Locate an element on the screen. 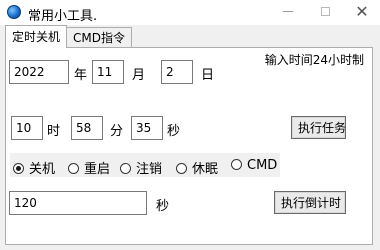  minimize-button is located at coordinates (288, 12).